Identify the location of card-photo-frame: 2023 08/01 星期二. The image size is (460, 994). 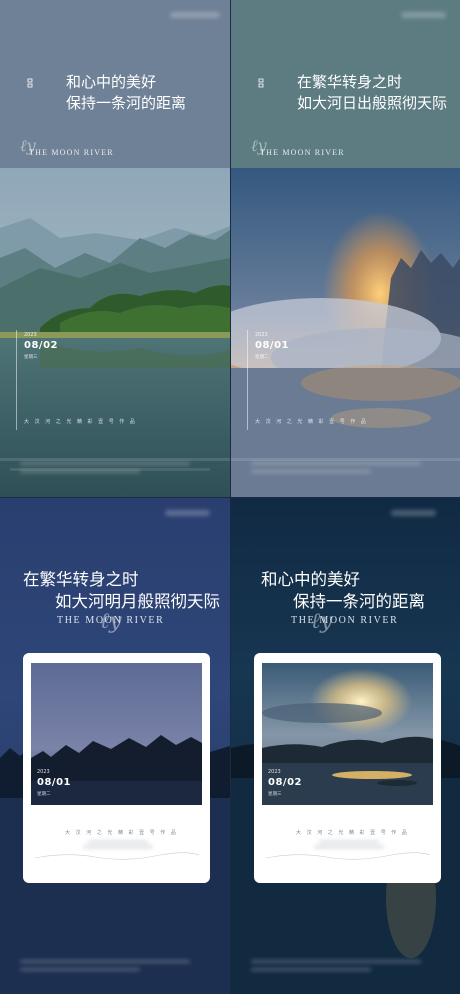
(116, 734).